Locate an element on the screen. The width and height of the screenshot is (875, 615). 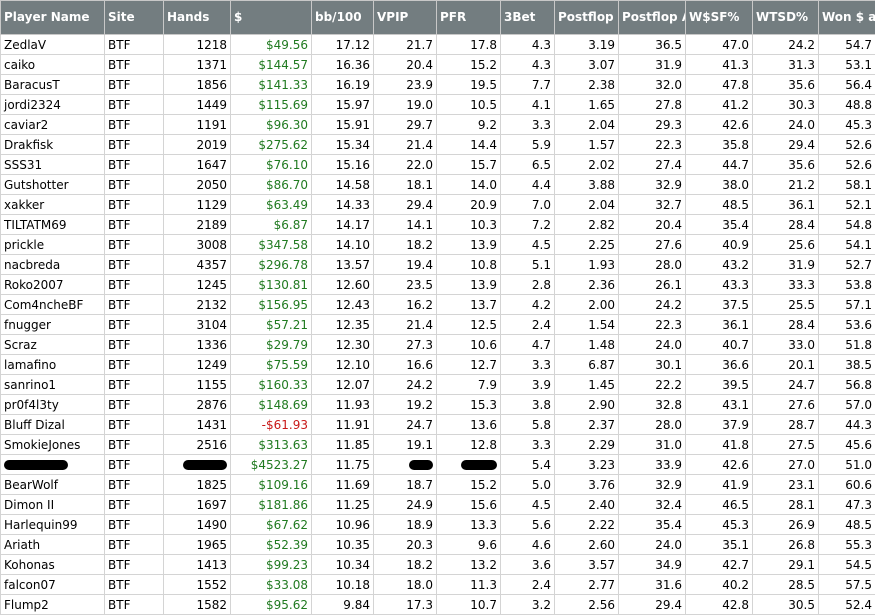
cell-bb-per-100: 11.85 is located at coordinates (343, 445).